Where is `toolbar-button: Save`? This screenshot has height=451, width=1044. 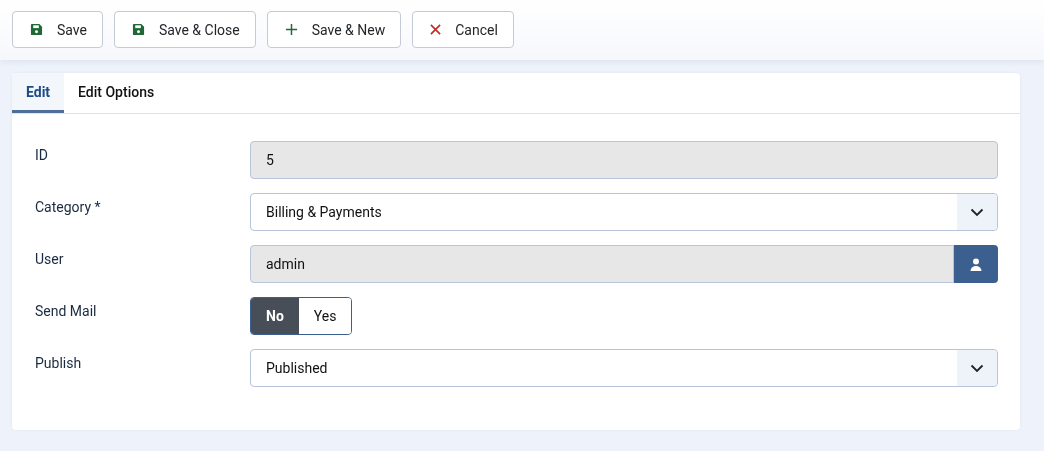 toolbar-button: Save is located at coordinates (57, 29).